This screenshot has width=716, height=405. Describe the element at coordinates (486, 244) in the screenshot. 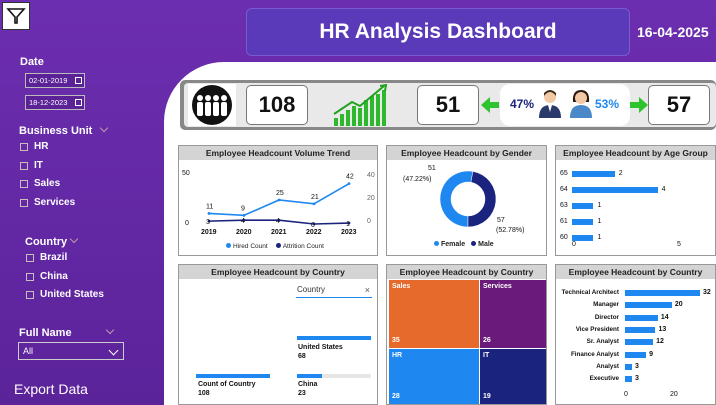

I see `legend-label: Male` at that location.